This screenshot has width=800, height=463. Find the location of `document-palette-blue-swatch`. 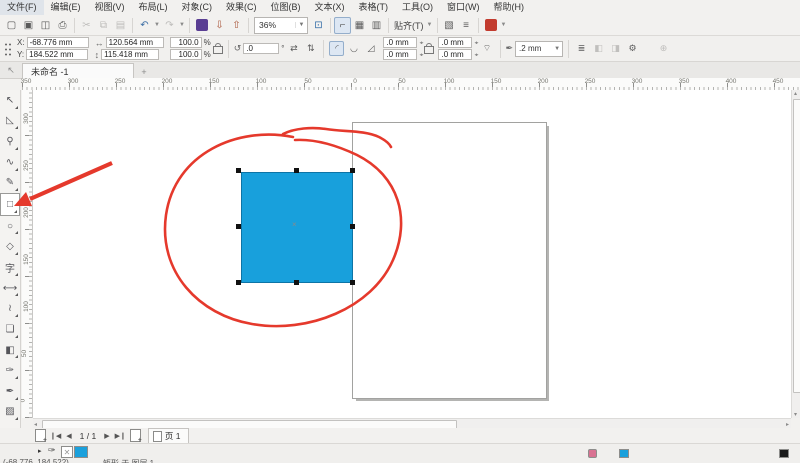

document-palette-blue-swatch is located at coordinates (81, 452).